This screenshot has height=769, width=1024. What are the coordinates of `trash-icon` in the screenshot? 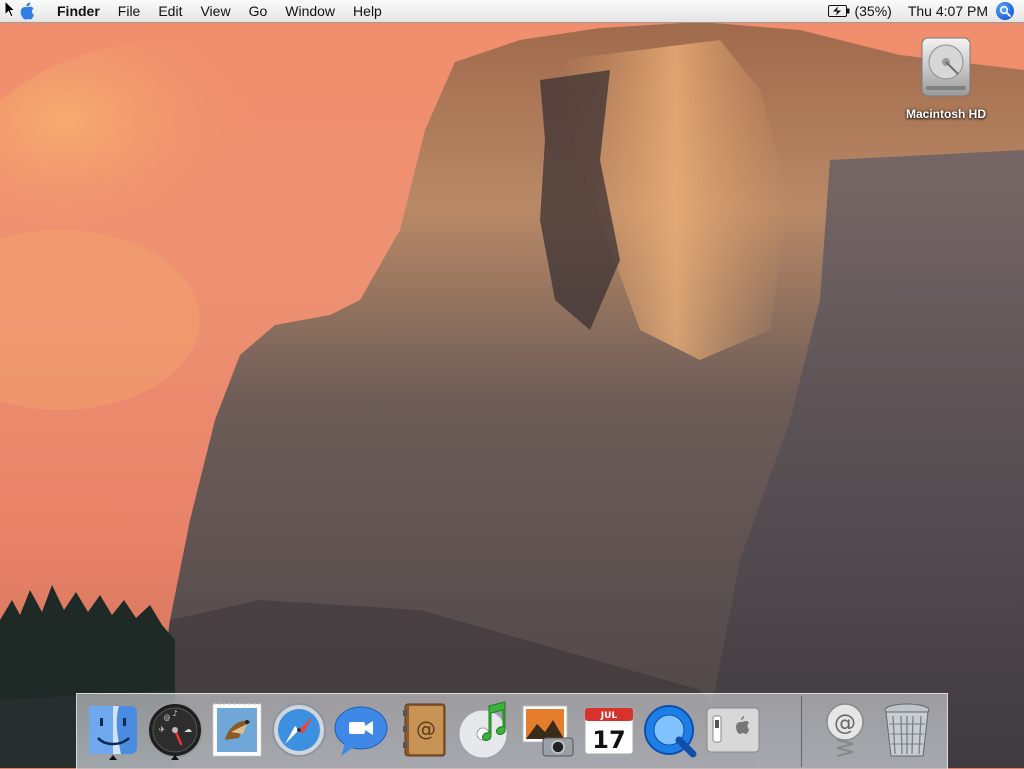 It's located at (907, 730).